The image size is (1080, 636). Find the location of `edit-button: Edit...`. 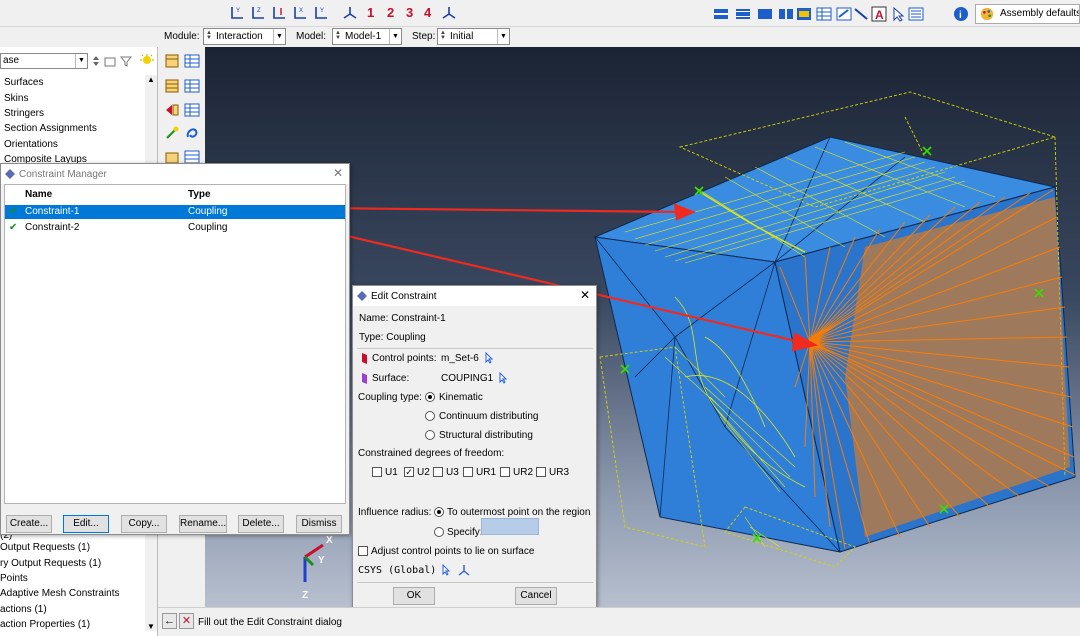

edit-button: Edit... is located at coordinates (86, 524).